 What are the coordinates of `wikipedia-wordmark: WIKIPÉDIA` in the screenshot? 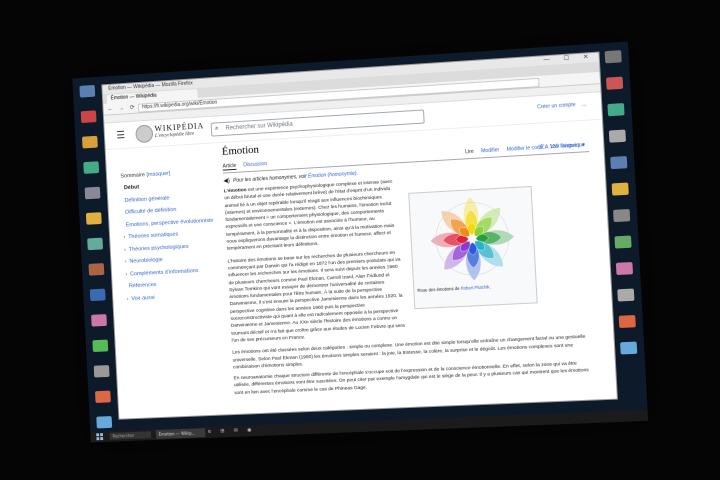 It's located at (179, 127).